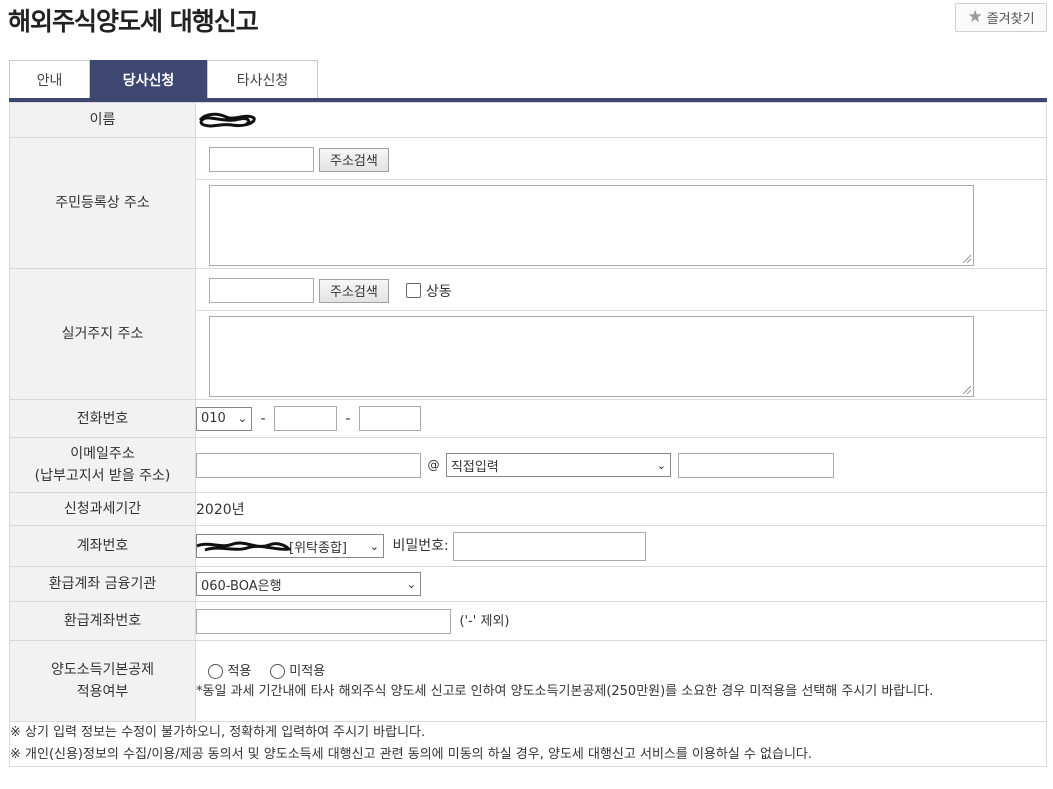 This screenshot has width=1053, height=789. What do you see at coordinates (133, 21) in the screenshot?
I see `page-title: 해외주식양도세 대행신고` at bounding box center [133, 21].